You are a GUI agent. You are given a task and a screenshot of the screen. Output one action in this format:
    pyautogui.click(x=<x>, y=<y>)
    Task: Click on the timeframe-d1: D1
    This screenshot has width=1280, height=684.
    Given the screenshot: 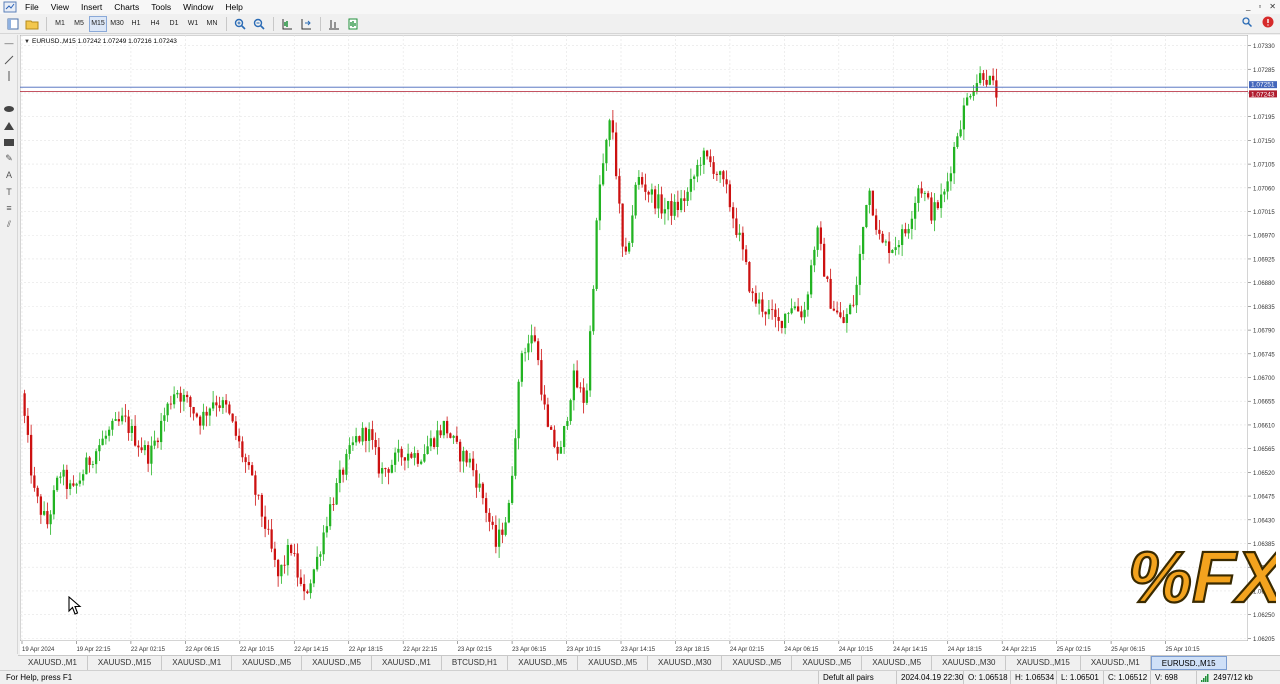 What is the action you would take?
    pyautogui.click(x=174, y=24)
    